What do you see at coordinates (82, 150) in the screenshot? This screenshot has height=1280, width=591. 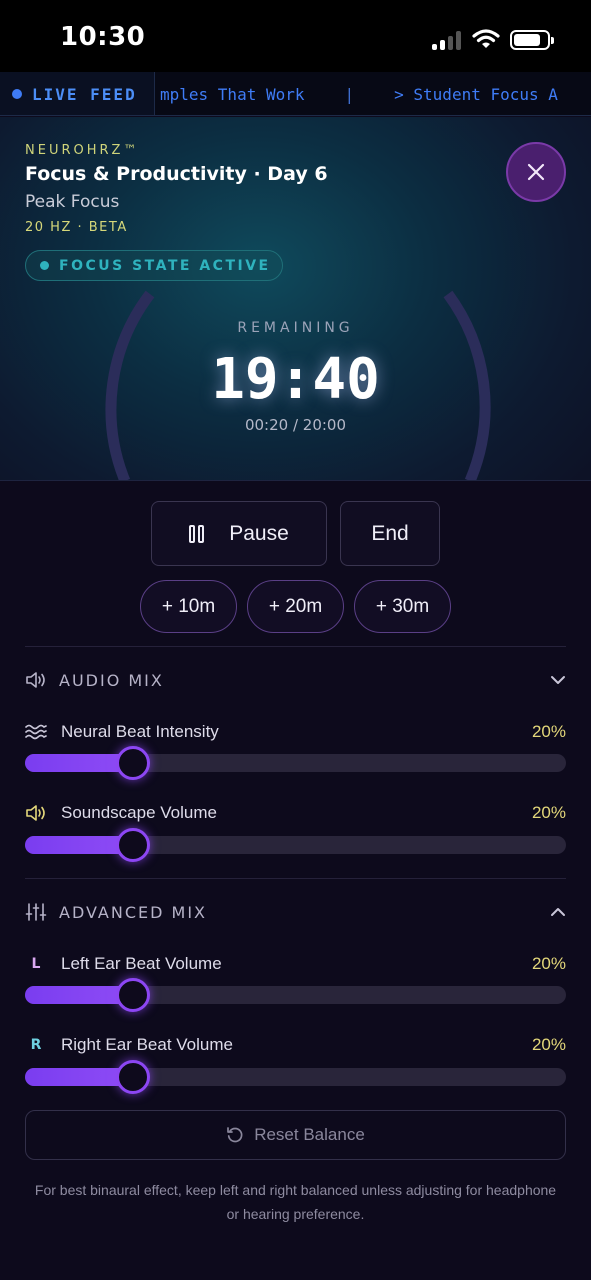 I see `brand-name: NEUROHRZ™` at bounding box center [82, 150].